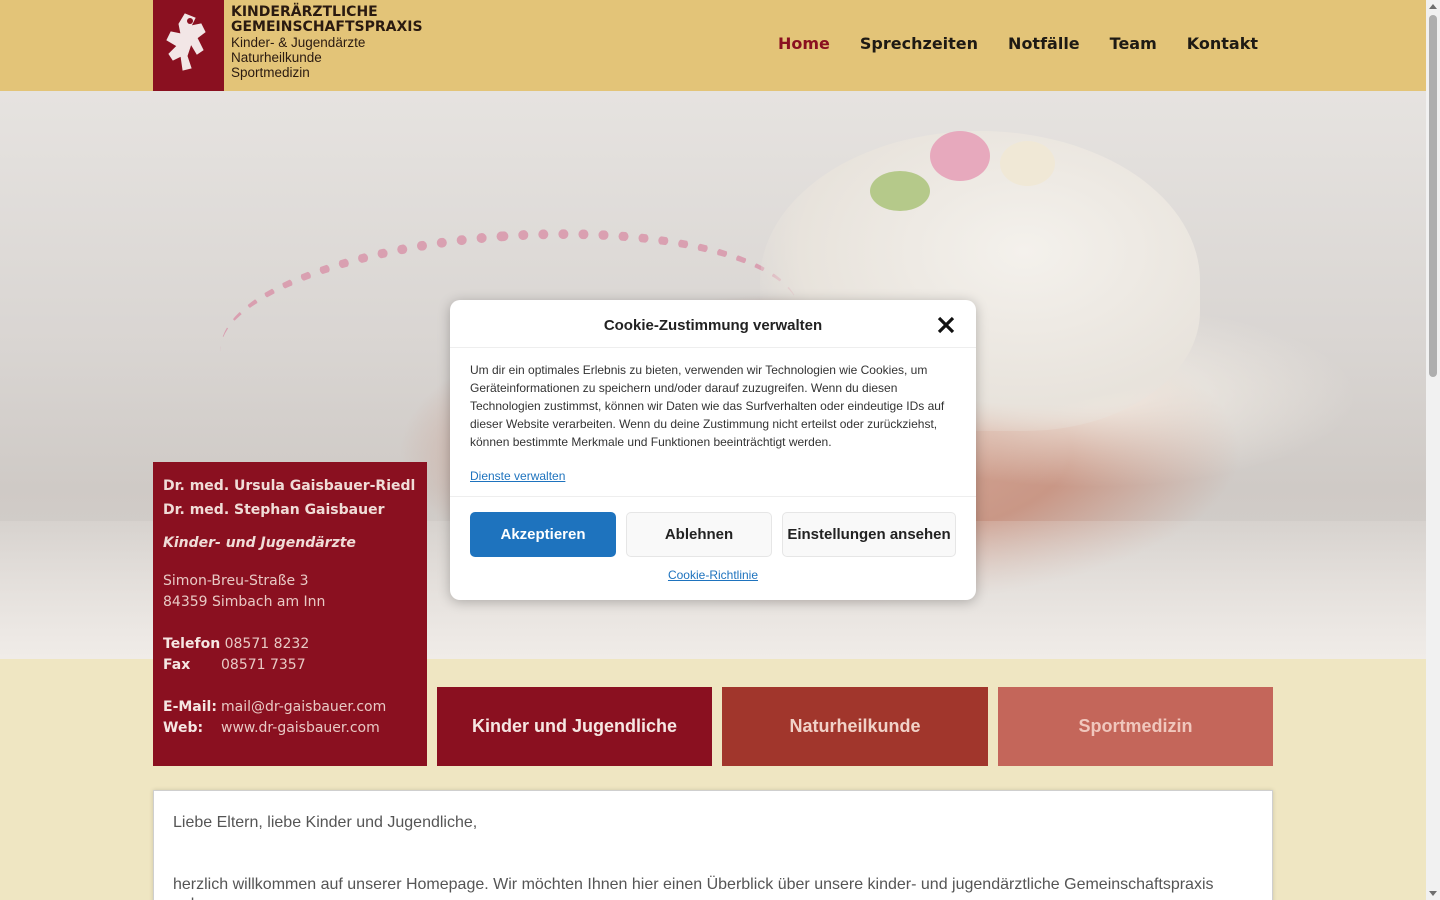  Describe the element at coordinates (1433, 6) in the screenshot. I see `scroll-up-arrow-icon` at that location.